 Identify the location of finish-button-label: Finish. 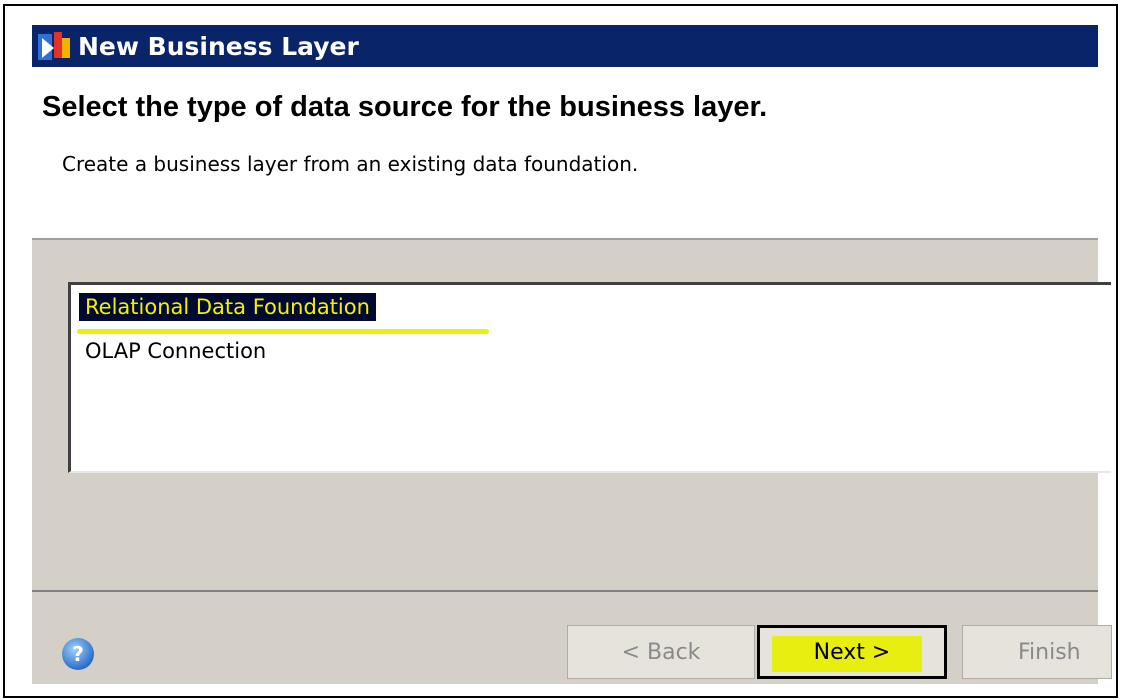
(1049, 652).